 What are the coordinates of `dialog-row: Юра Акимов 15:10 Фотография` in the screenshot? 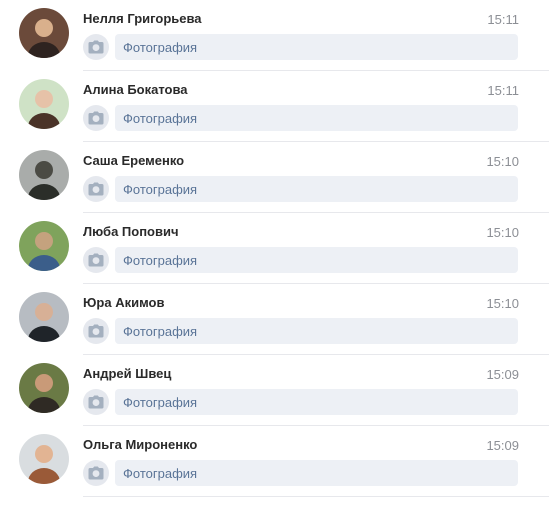 It's located at (274, 319).